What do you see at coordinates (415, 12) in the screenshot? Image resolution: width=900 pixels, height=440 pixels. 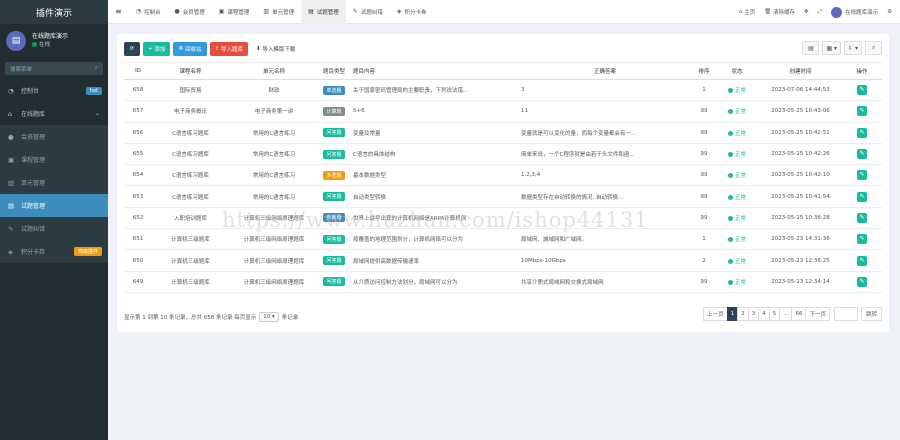 I see `tab-label: 积分卡券` at bounding box center [415, 12].